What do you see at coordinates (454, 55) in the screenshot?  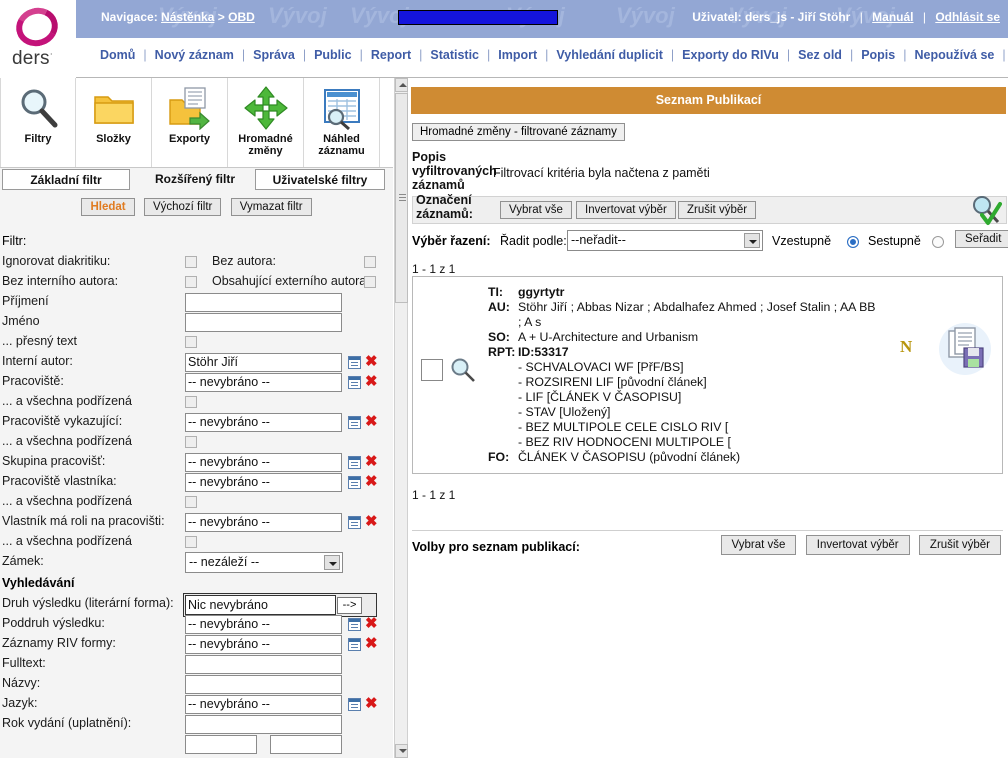 I see `menu-item-5: Statistic` at bounding box center [454, 55].